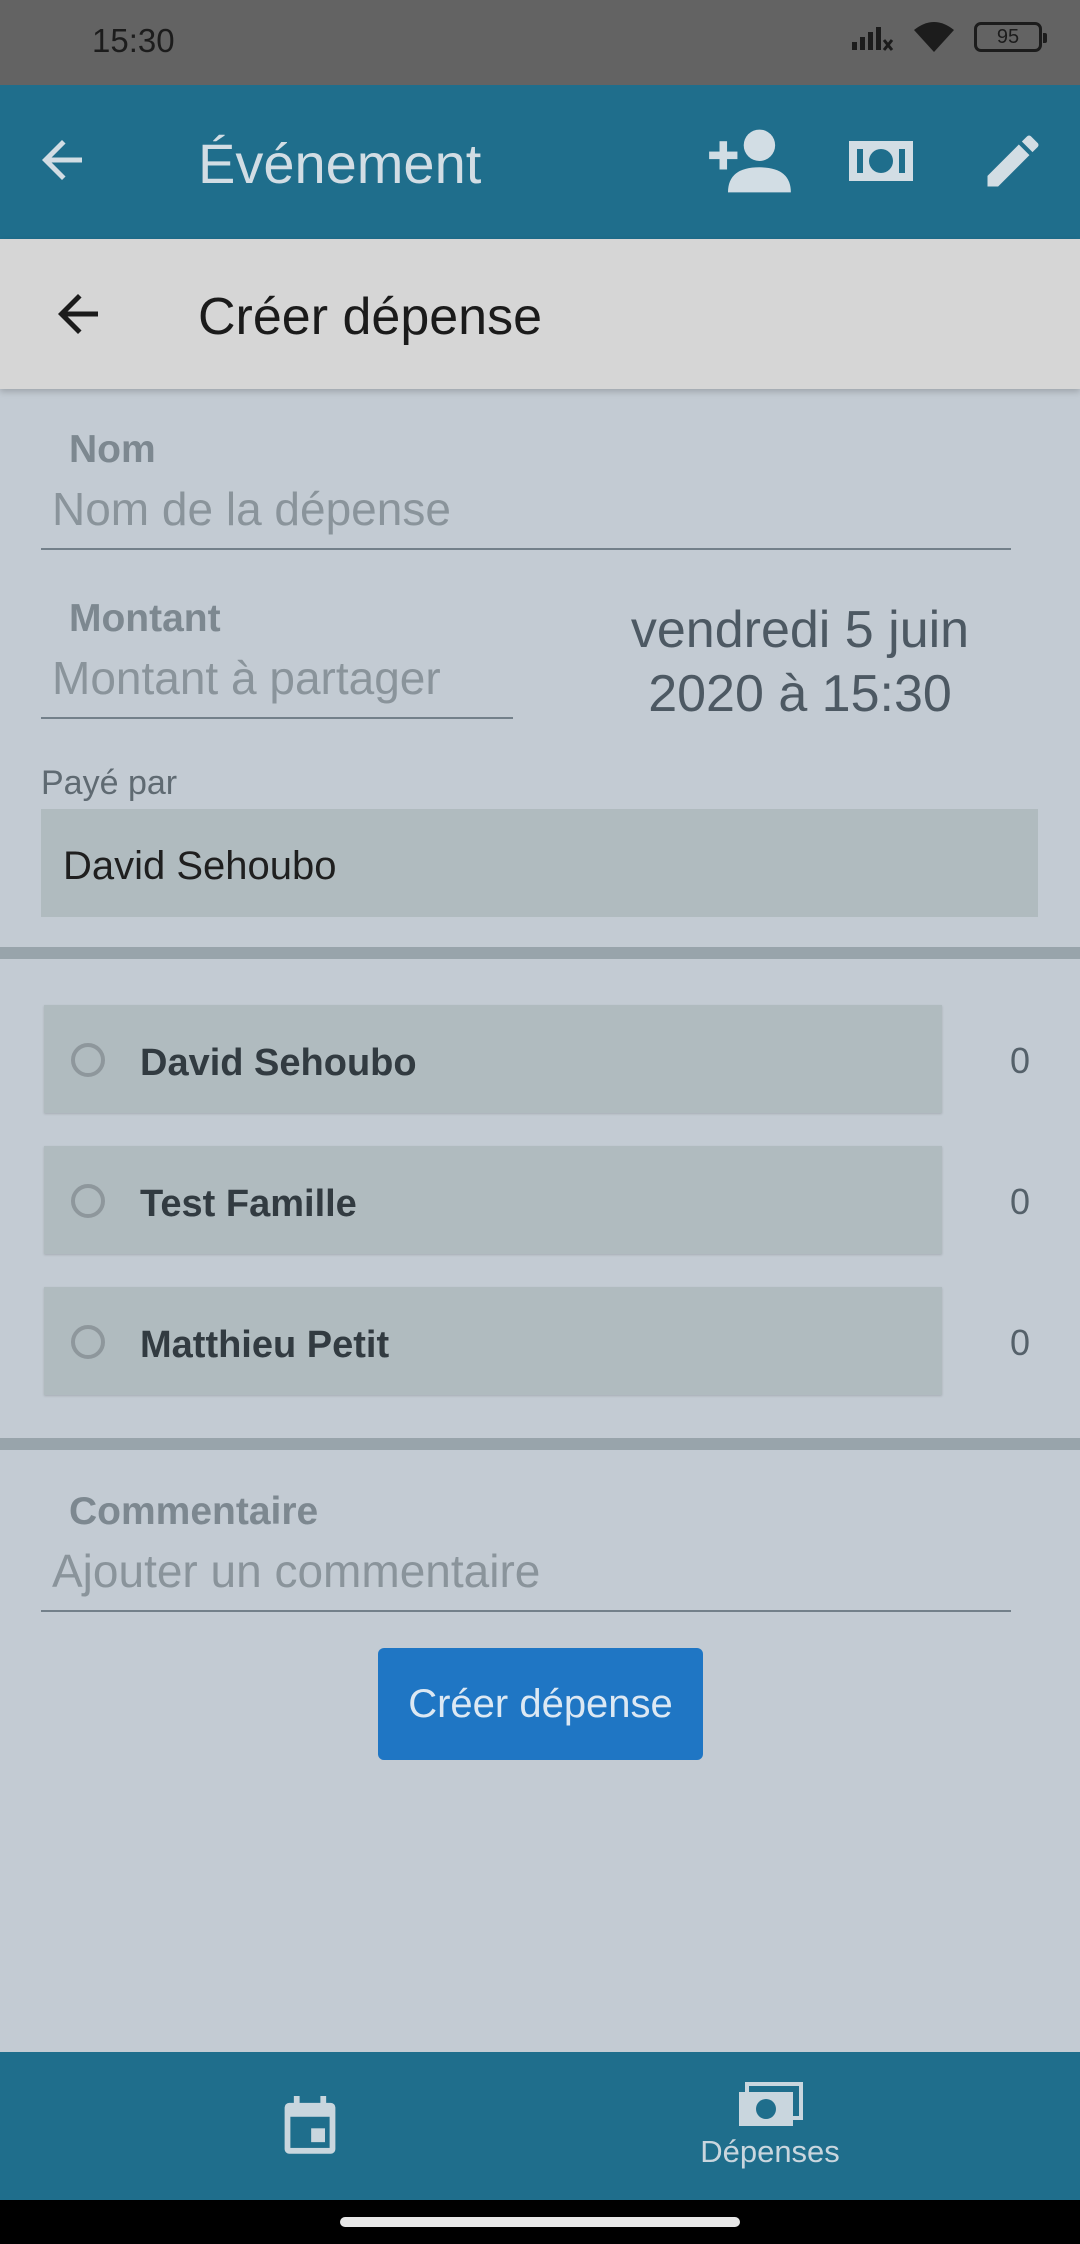 This screenshot has width=1080, height=2244. Describe the element at coordinates (873, 39) in the screenshot. I see `signal-icon` at that location.